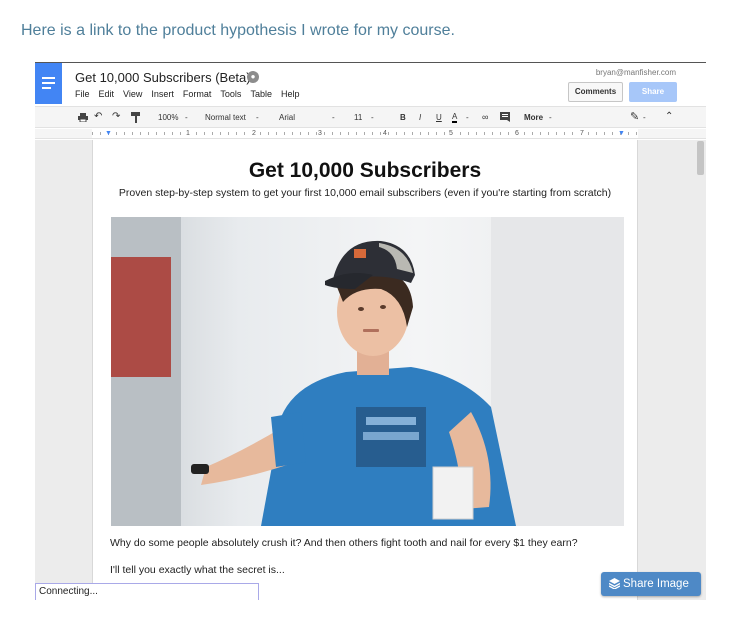 The width and height of the screenshot is (755, 618). Describe the element at coordinates (517, 133) in the screenshot. I see `ruler-number: 6` at that location.